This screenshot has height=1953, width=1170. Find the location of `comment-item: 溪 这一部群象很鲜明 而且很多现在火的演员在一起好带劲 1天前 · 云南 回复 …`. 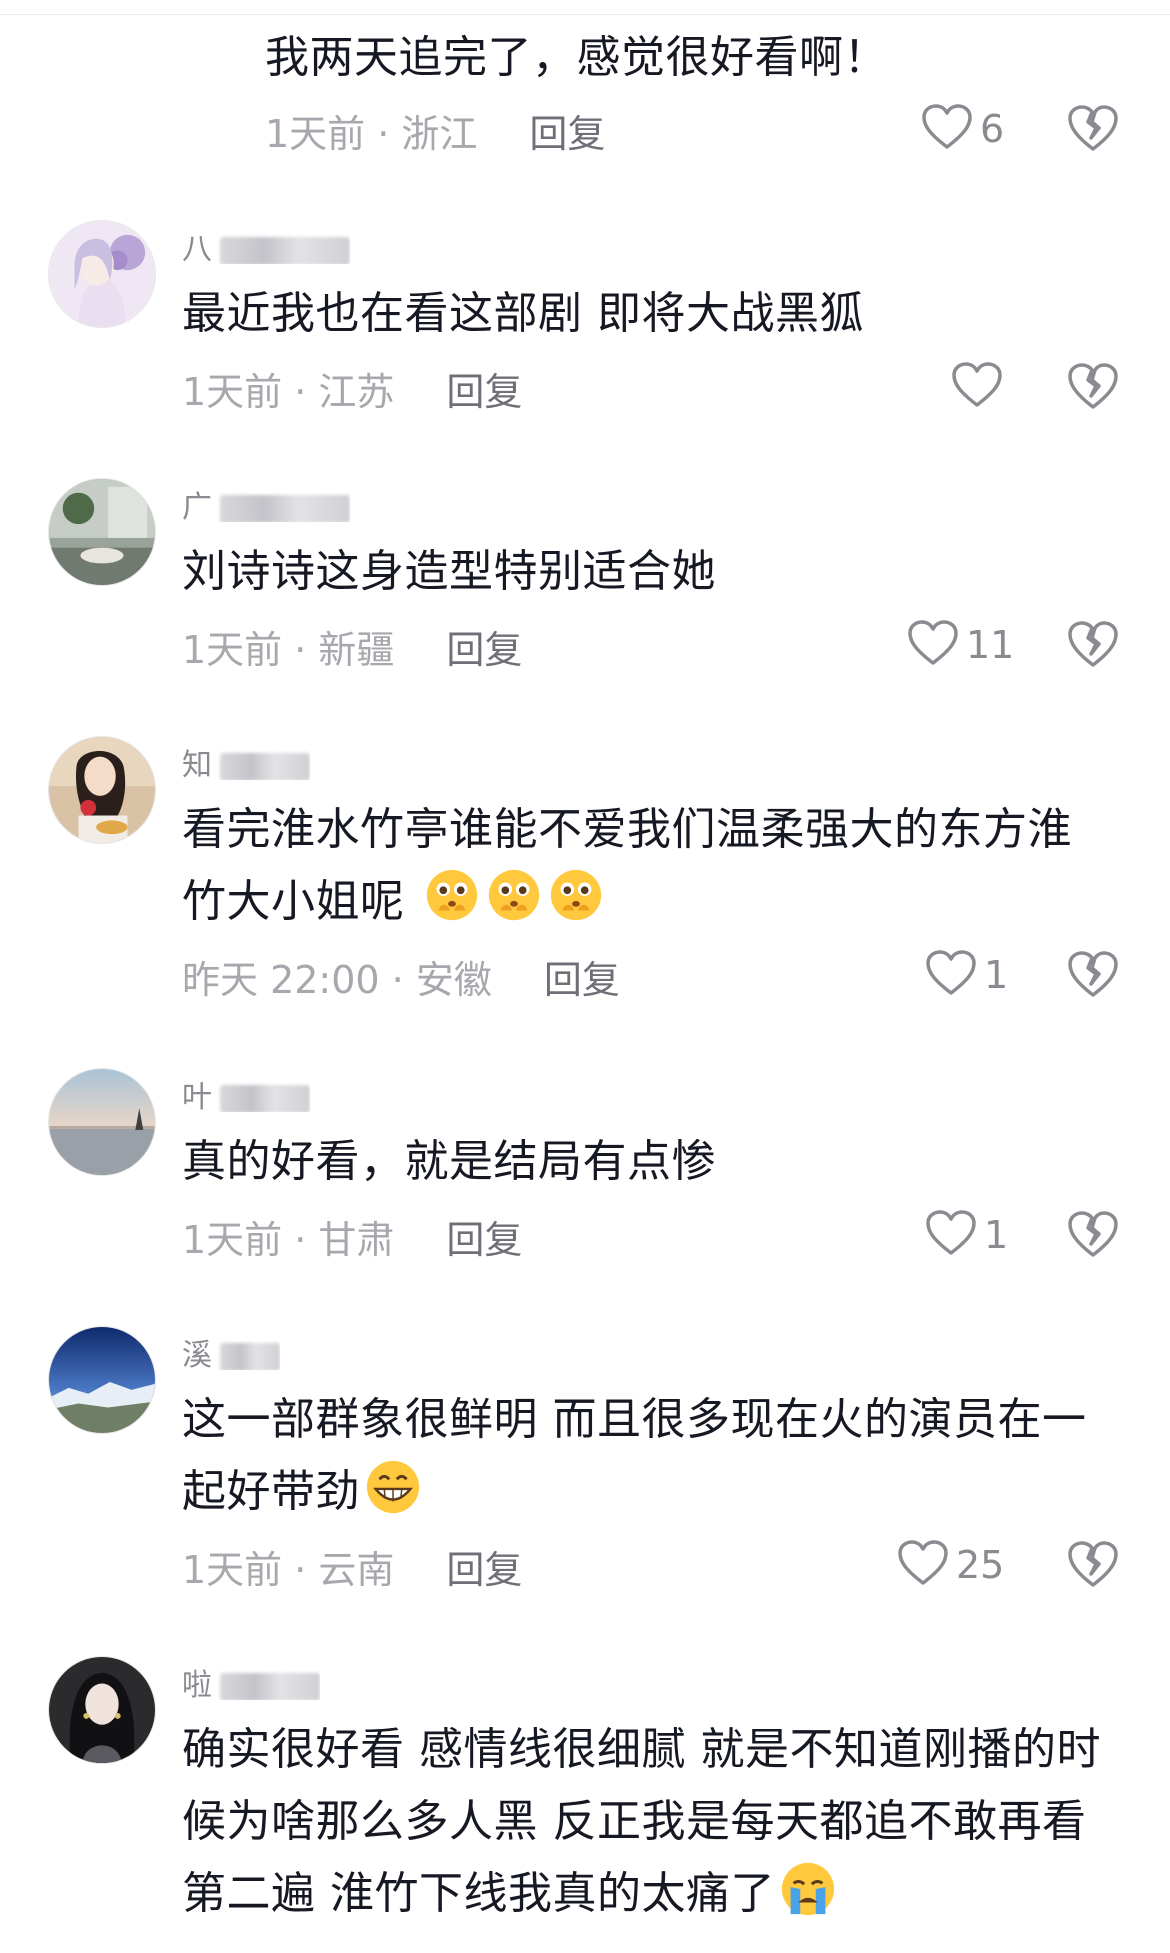

comment-item: 溪 这一部群象很鲜明 而且很多现在火的演员在一起好带劲 1天前 · 云南 回复 … is located at coordinates (585, 1459).